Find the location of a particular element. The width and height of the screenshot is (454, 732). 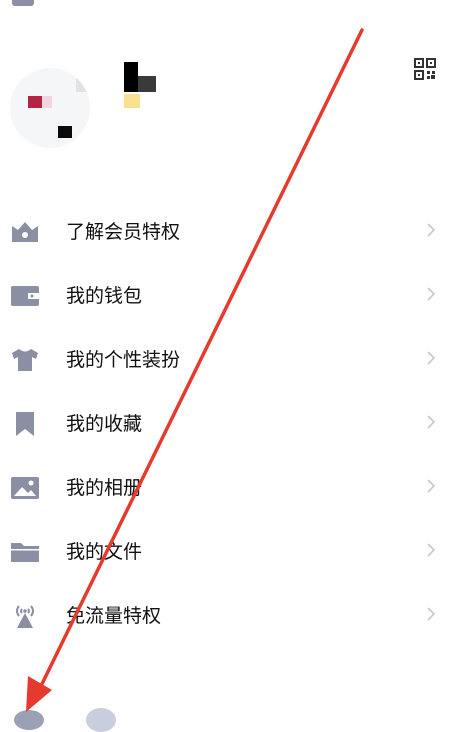

qr-code-icon is located at coordinates (425, 69).